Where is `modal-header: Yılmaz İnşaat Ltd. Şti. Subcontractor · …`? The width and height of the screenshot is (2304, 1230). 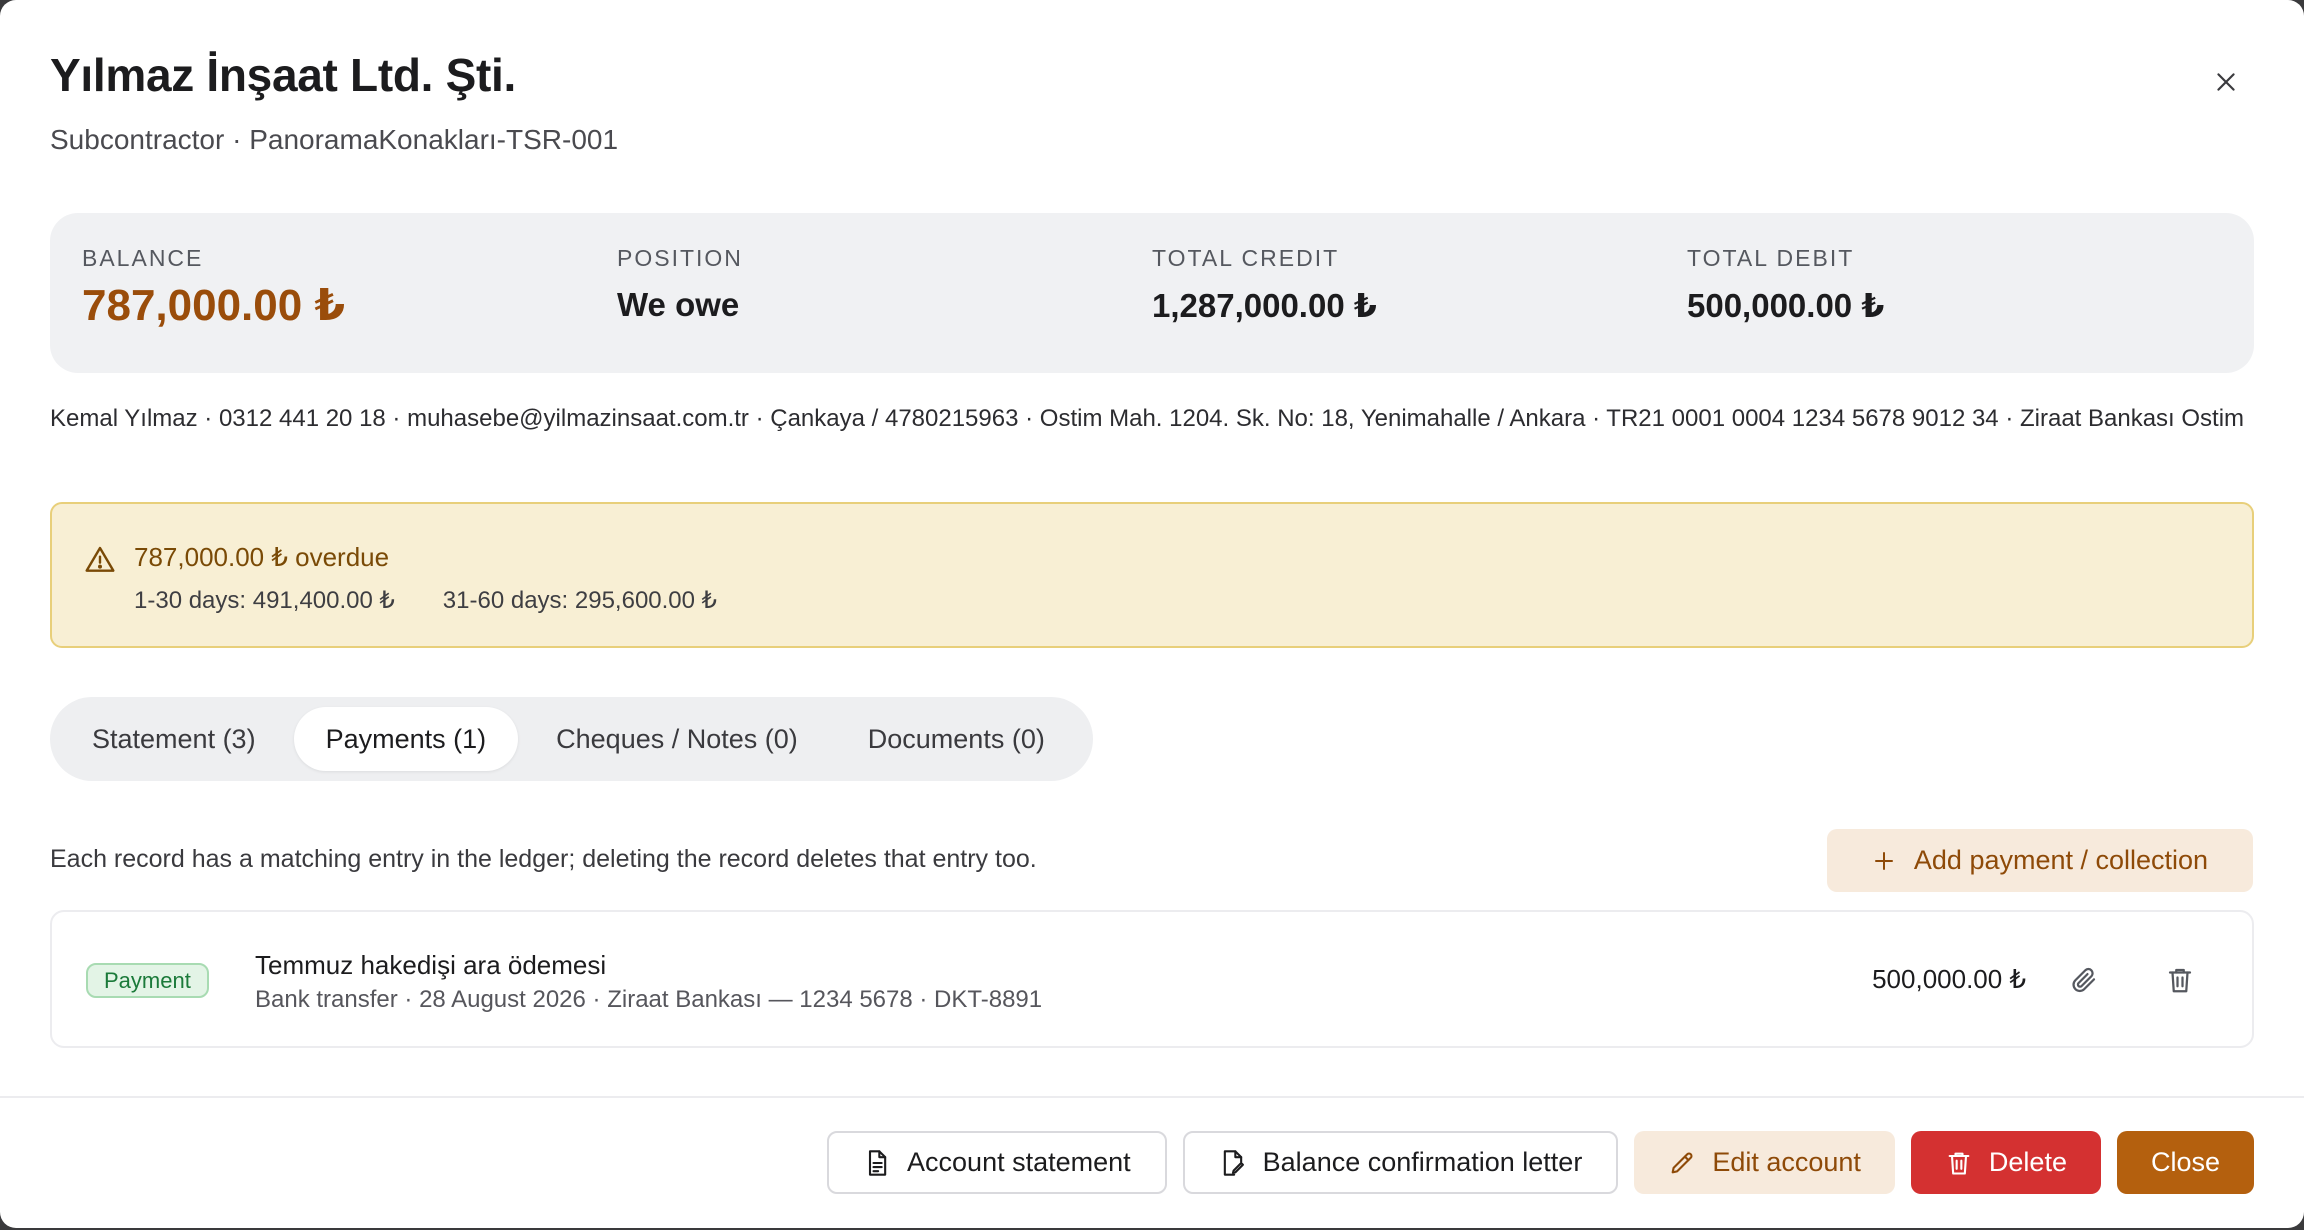 modal-header: Yılmaz İnşaat Ltd. Şti. Subcontractor · … is located at coordinates (334, 102).